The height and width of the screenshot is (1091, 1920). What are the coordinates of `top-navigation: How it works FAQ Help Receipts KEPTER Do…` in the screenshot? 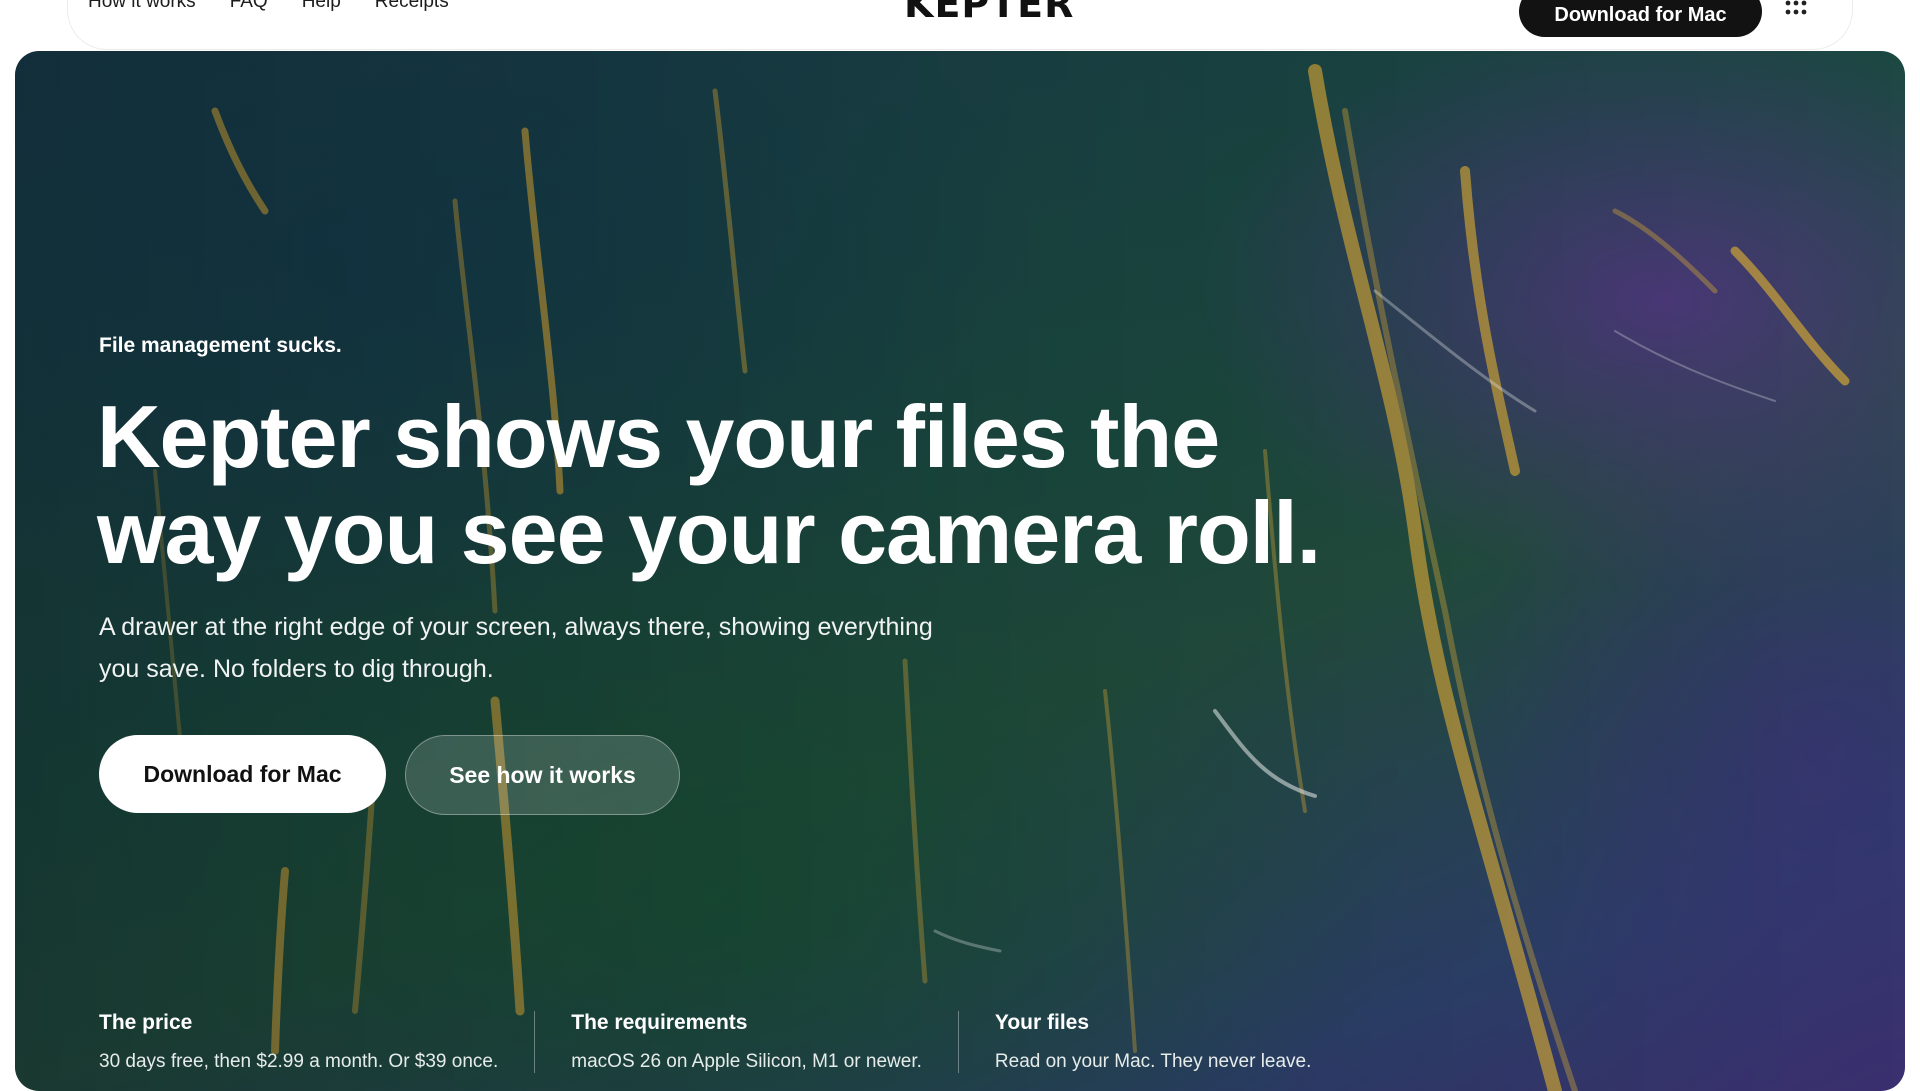 It's located at (960, 25).